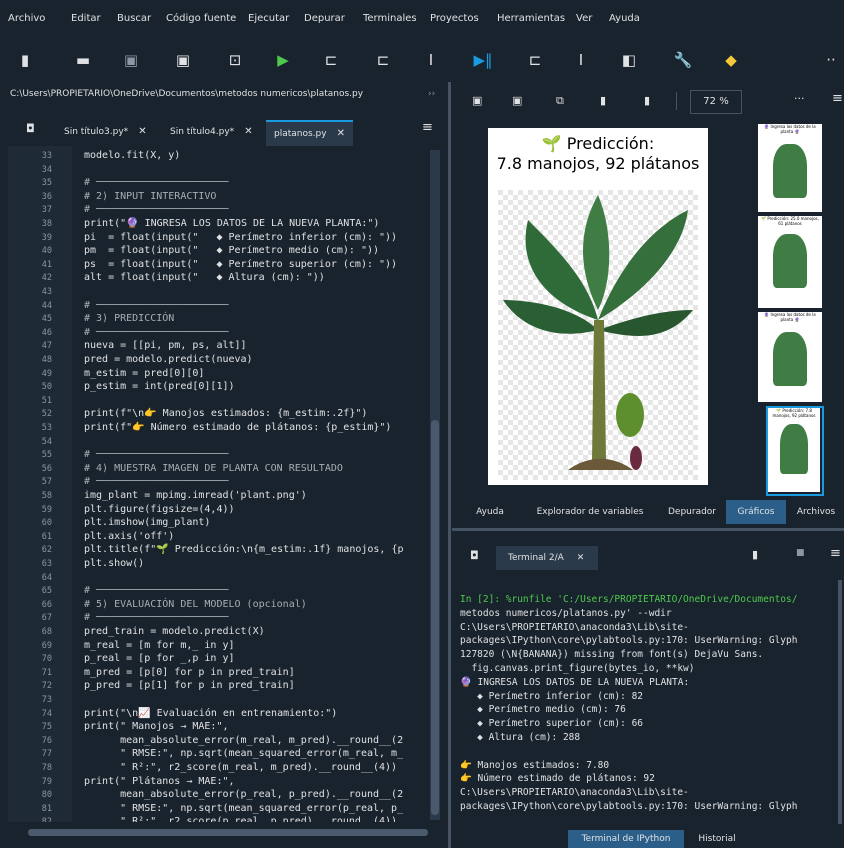 Image resolution: width=844 pixels, height=848 pixels. What do you see at coordinates (683, 60) in the screenshot?
I see `preferences-icon: 🔧` at bounding box center [683, 60].